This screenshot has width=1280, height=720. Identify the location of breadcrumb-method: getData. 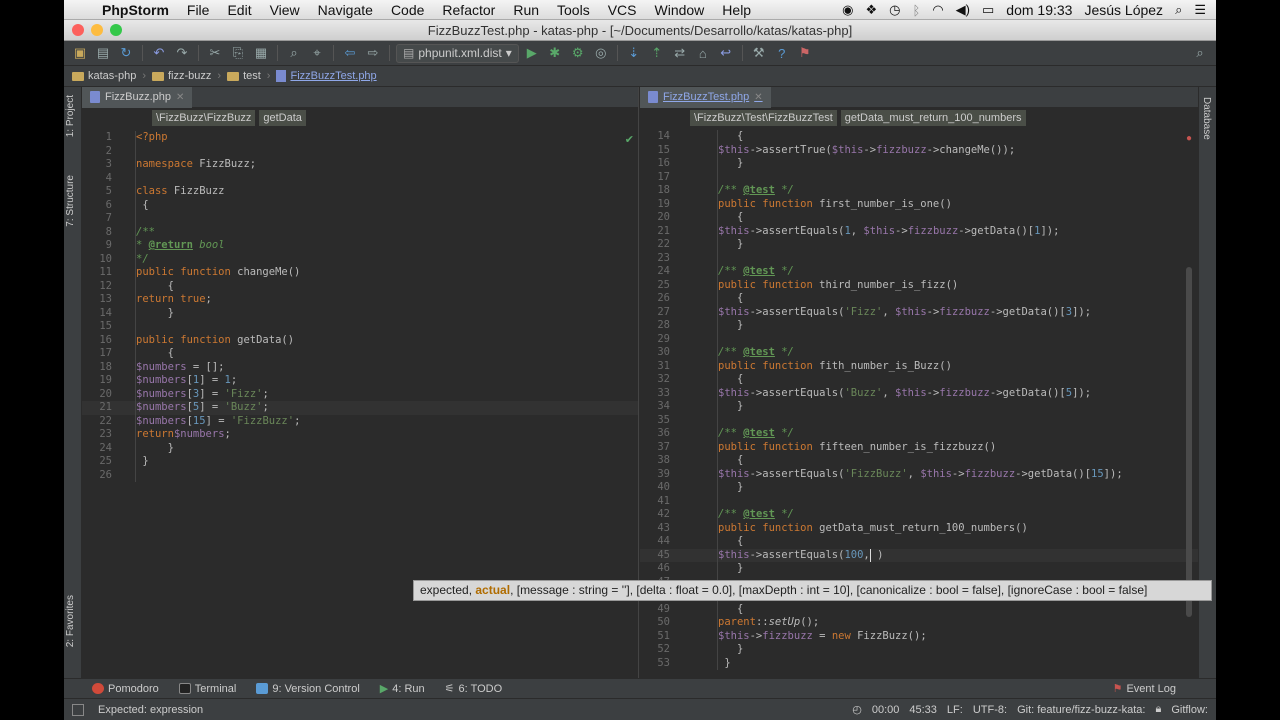
(282, 118).